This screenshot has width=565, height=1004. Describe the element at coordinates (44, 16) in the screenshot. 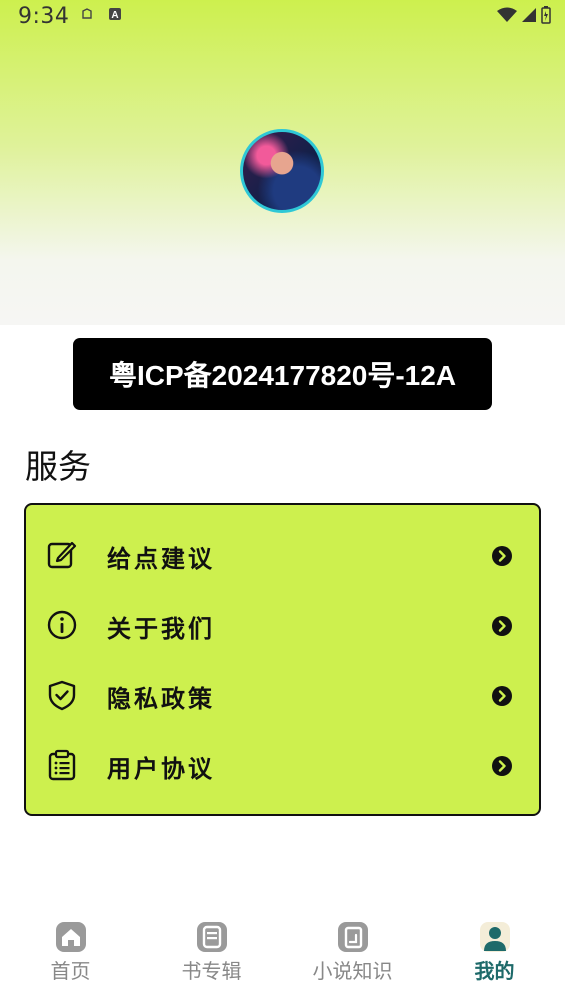

I see `status-time: 9:34` at that location.